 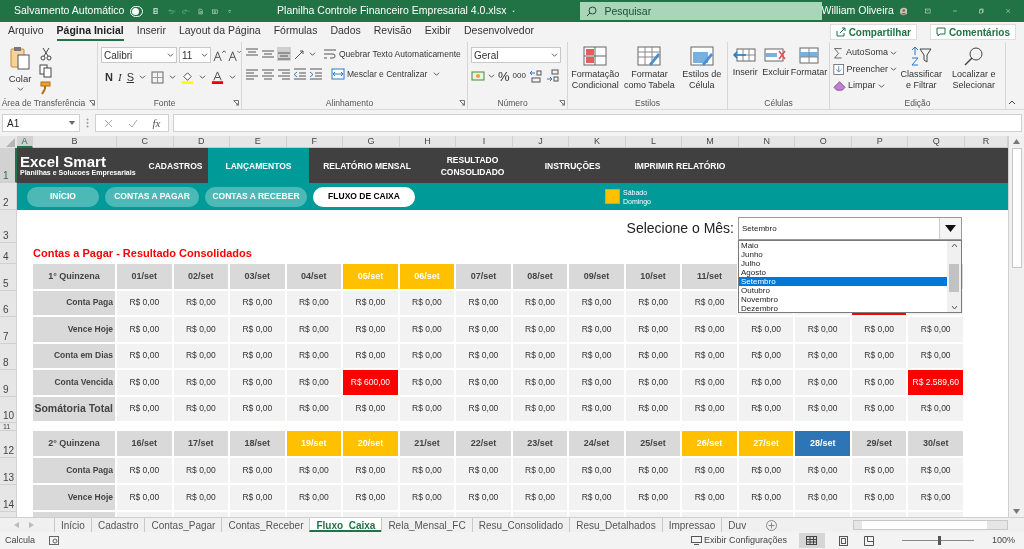 What do you see at coordinates (367, 165) in the screenshot?
I see `nav-tab: RELATÓRIO MENSAL` at bounding box center [367, 165].